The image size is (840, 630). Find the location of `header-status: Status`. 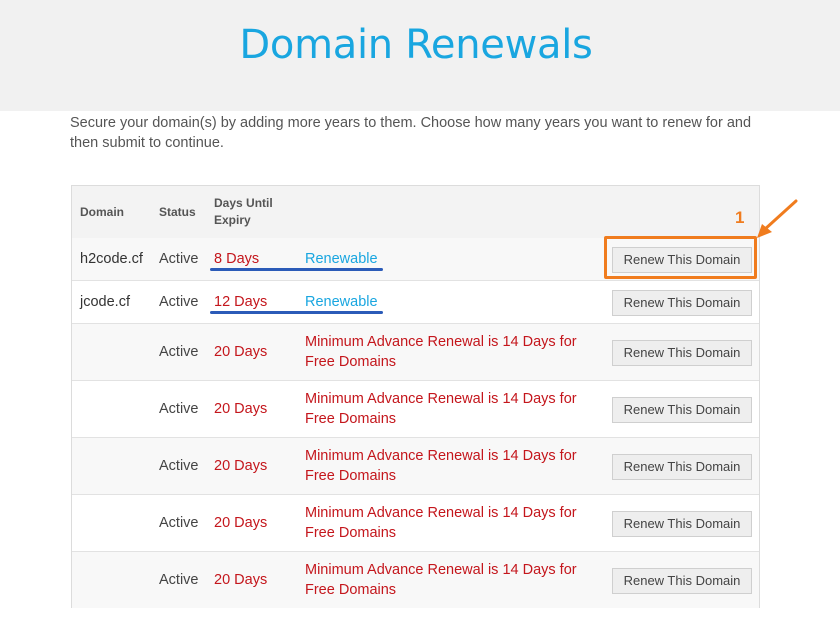

header-status: Status is located at coordinates (177, 212).